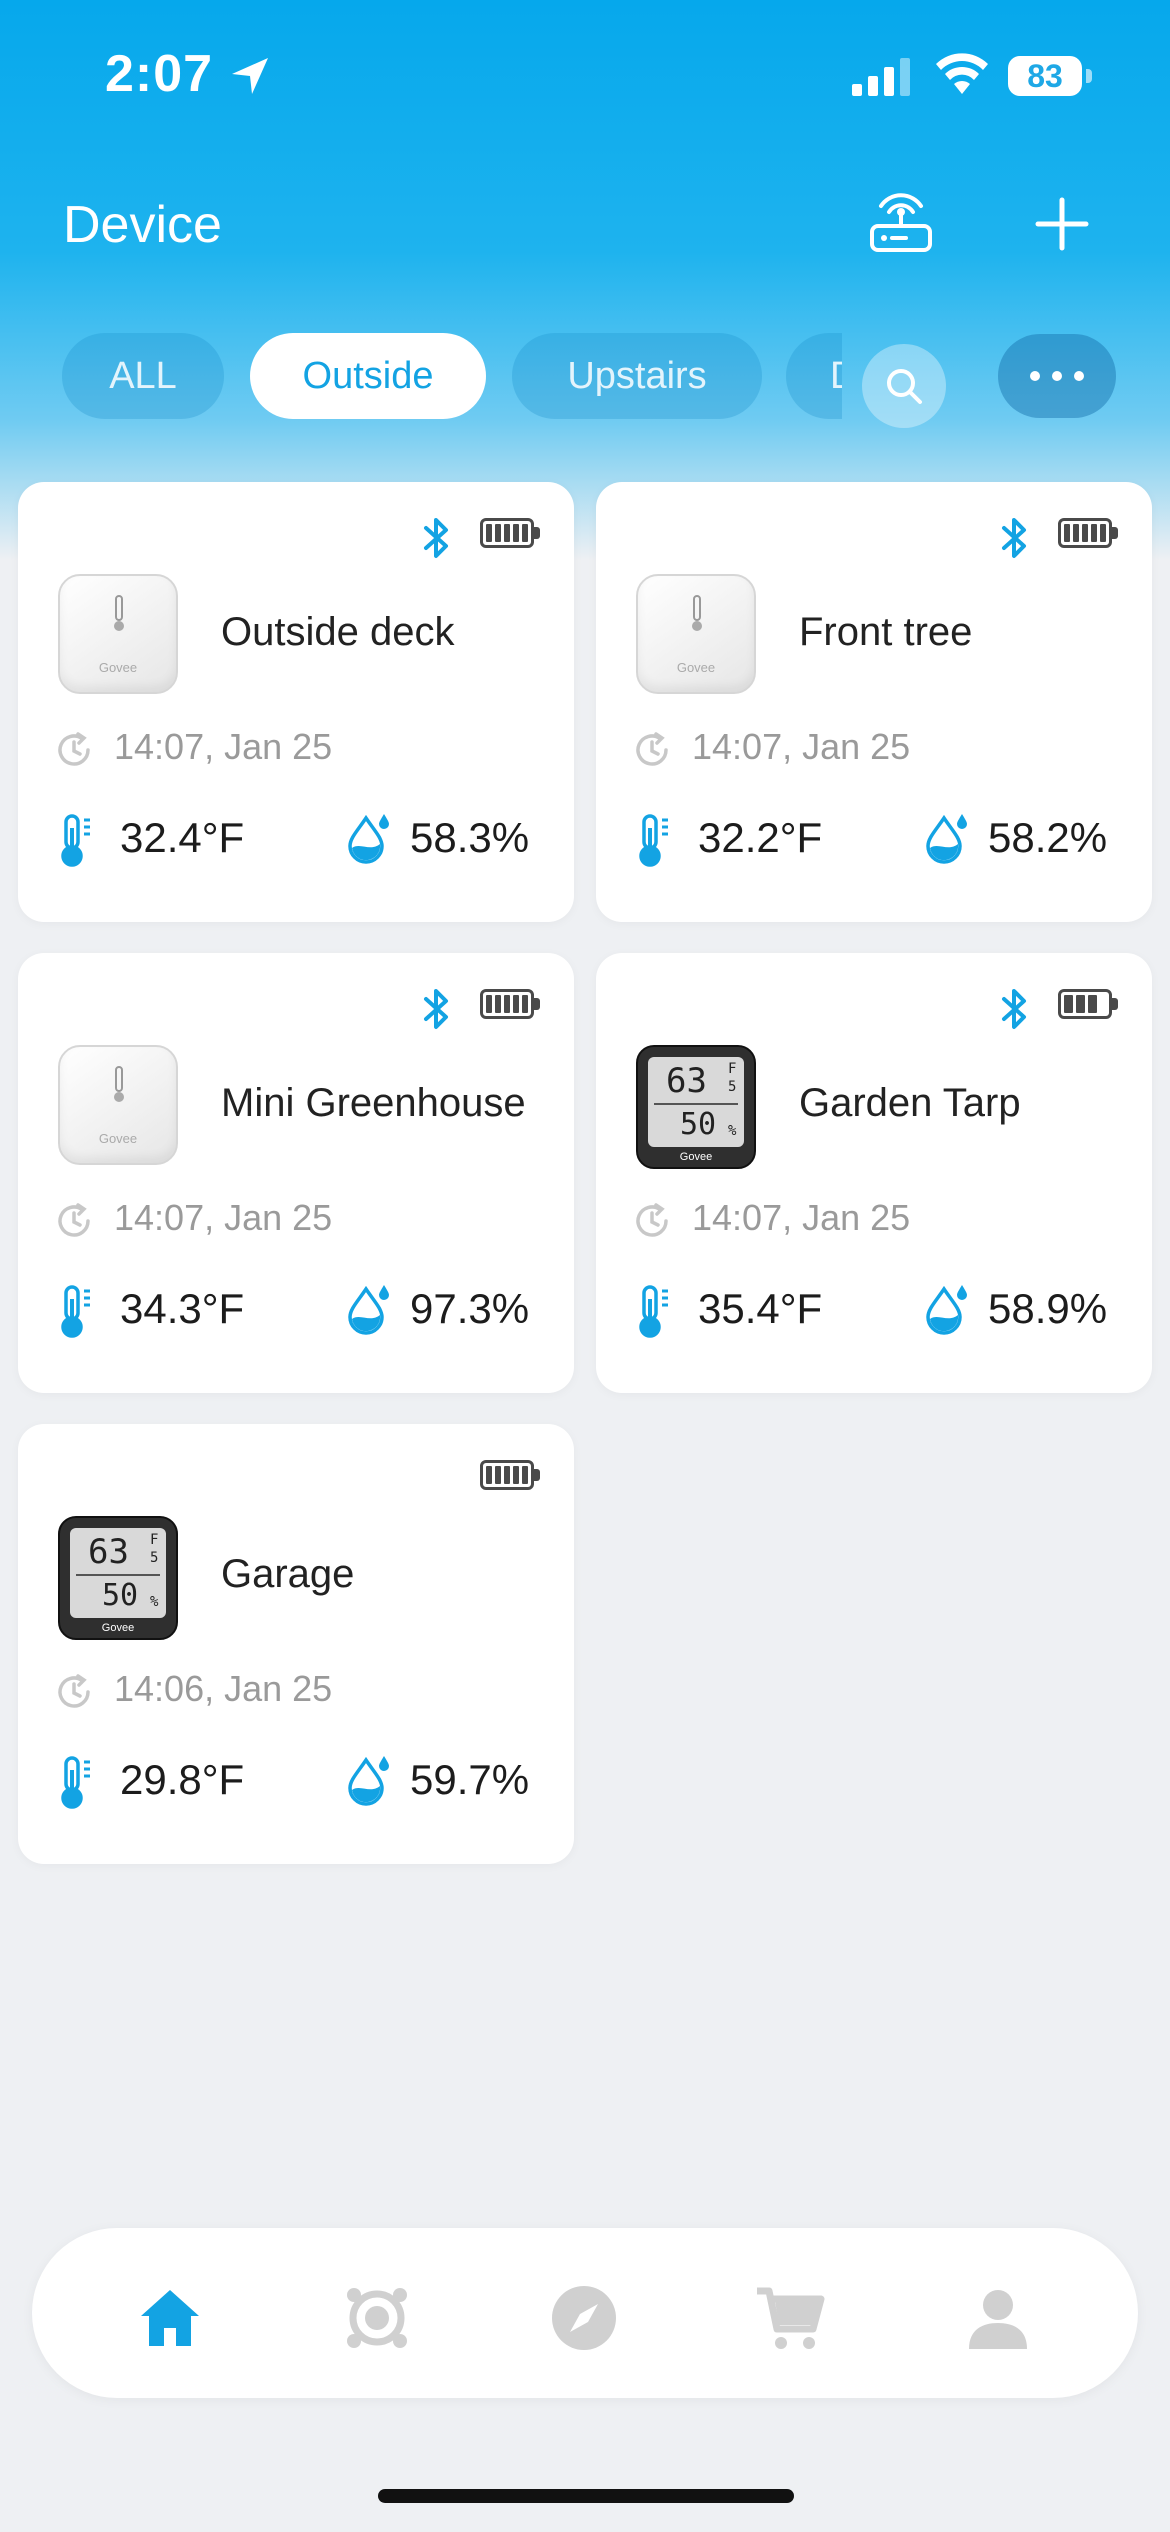 The height and width of the screenshot is (2532, 1170). What do you see at coordinates (881, 77) in the screenshot?
I see `cellular-signal-icon` at bounding box center [881, 77].